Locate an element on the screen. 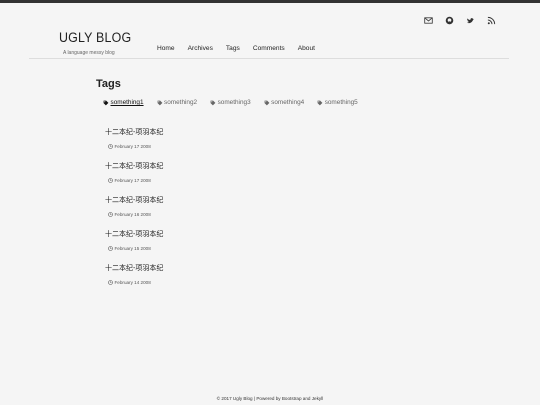  list-item: 十二本纪-项羽本纪 February 16 2008 is located at coordinates (134, 212).